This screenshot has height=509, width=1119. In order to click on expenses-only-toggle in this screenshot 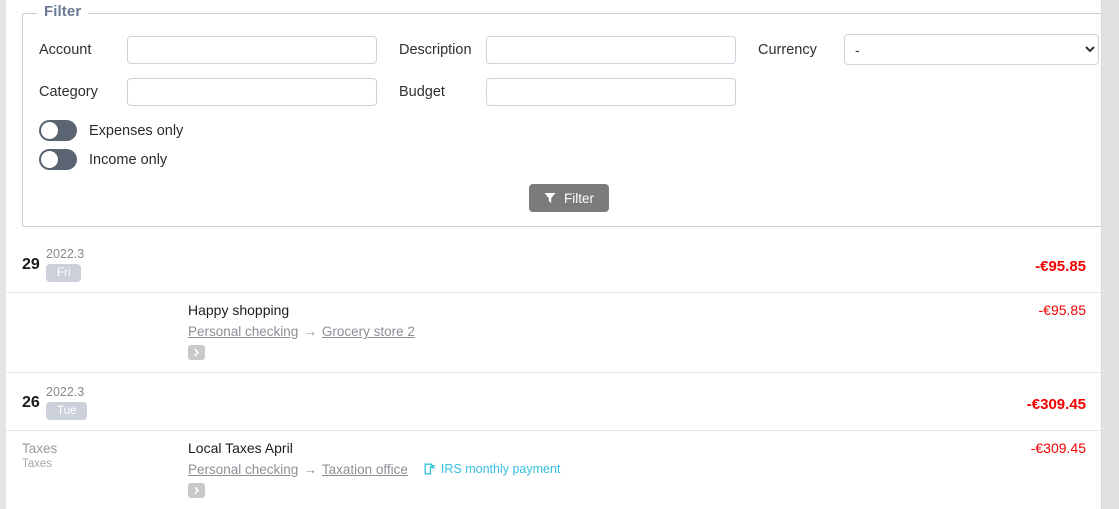, I will do `click(58, 130)`.